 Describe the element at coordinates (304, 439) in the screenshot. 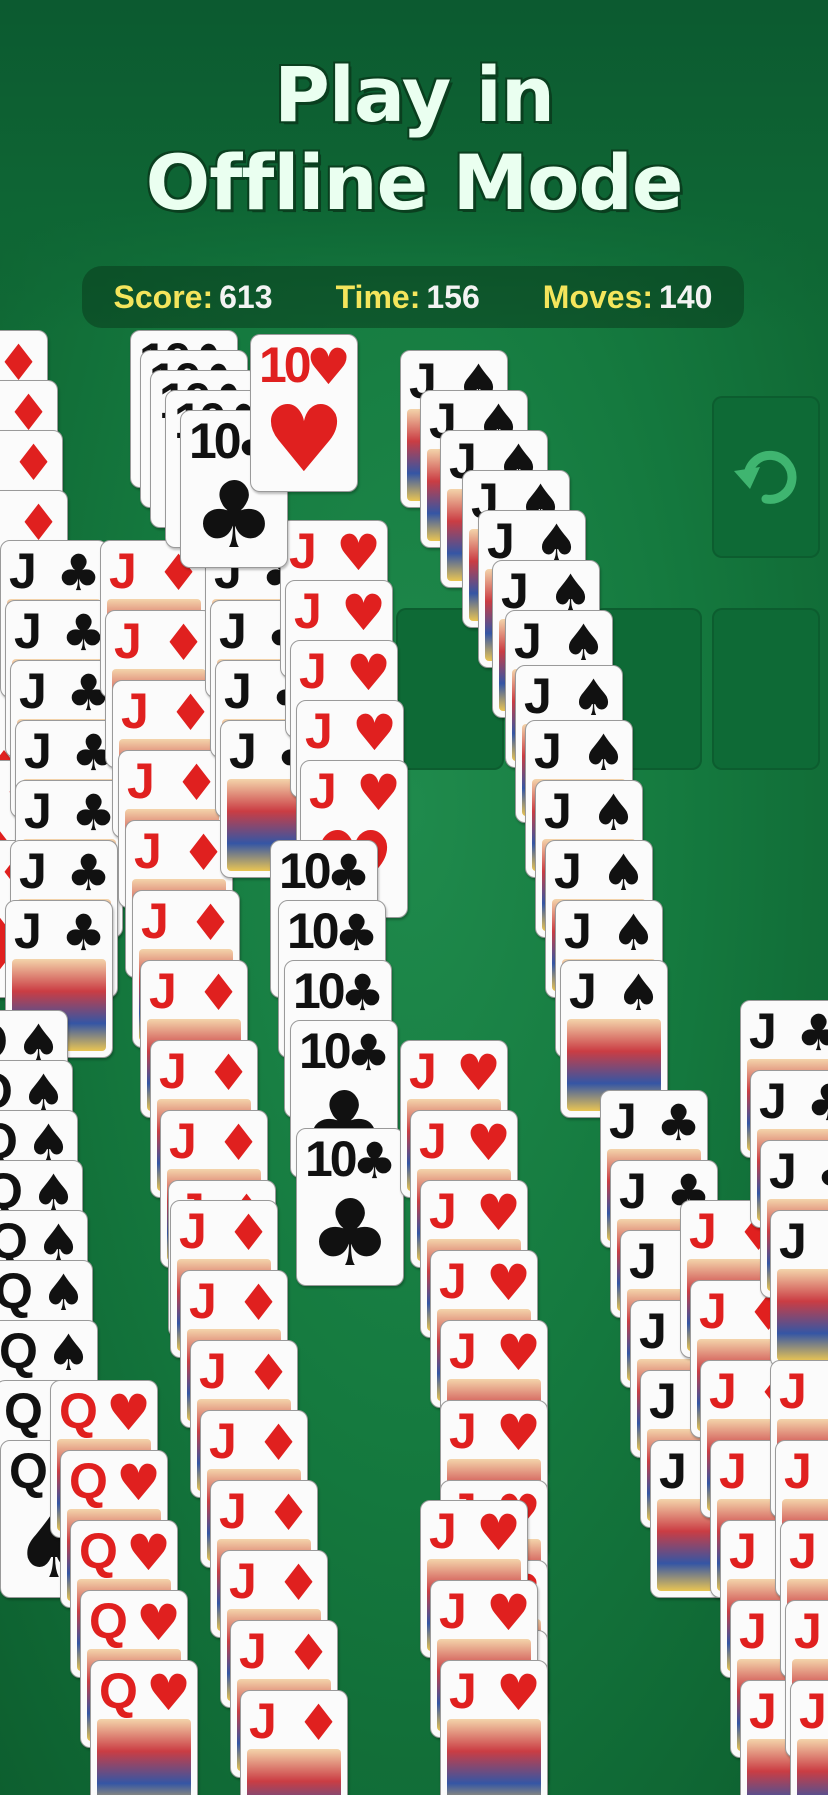

I see `card-pip-icon: ♥` at that location.